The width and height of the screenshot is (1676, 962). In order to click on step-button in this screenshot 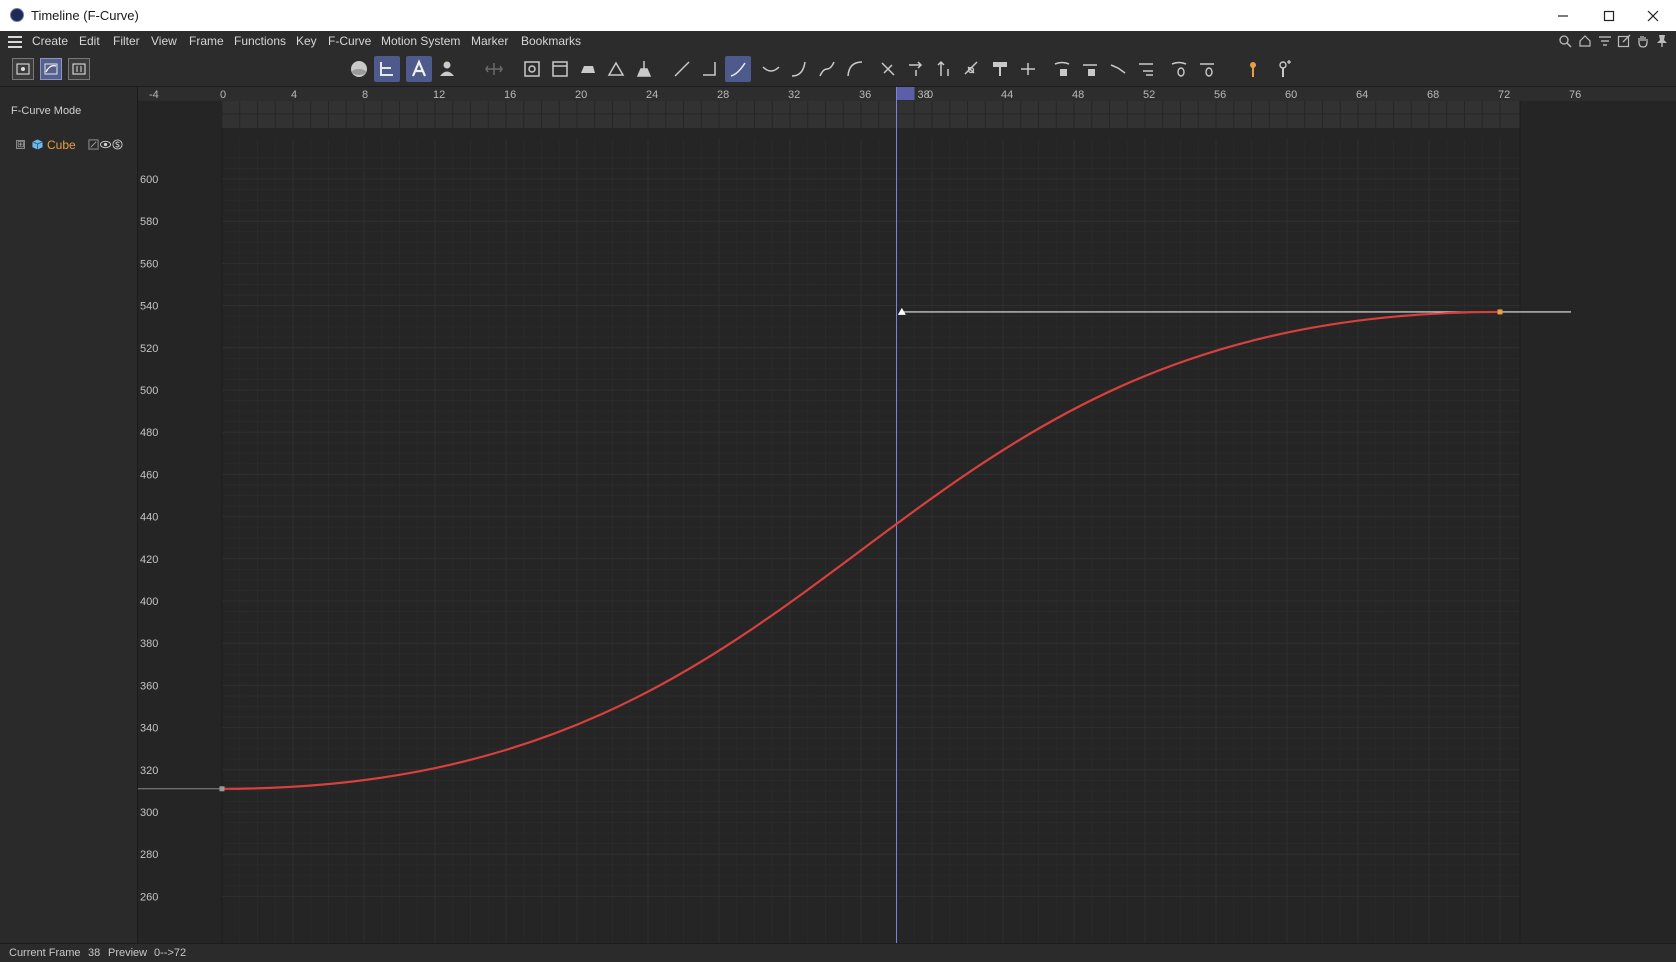, I will do `click(710, 69)`.